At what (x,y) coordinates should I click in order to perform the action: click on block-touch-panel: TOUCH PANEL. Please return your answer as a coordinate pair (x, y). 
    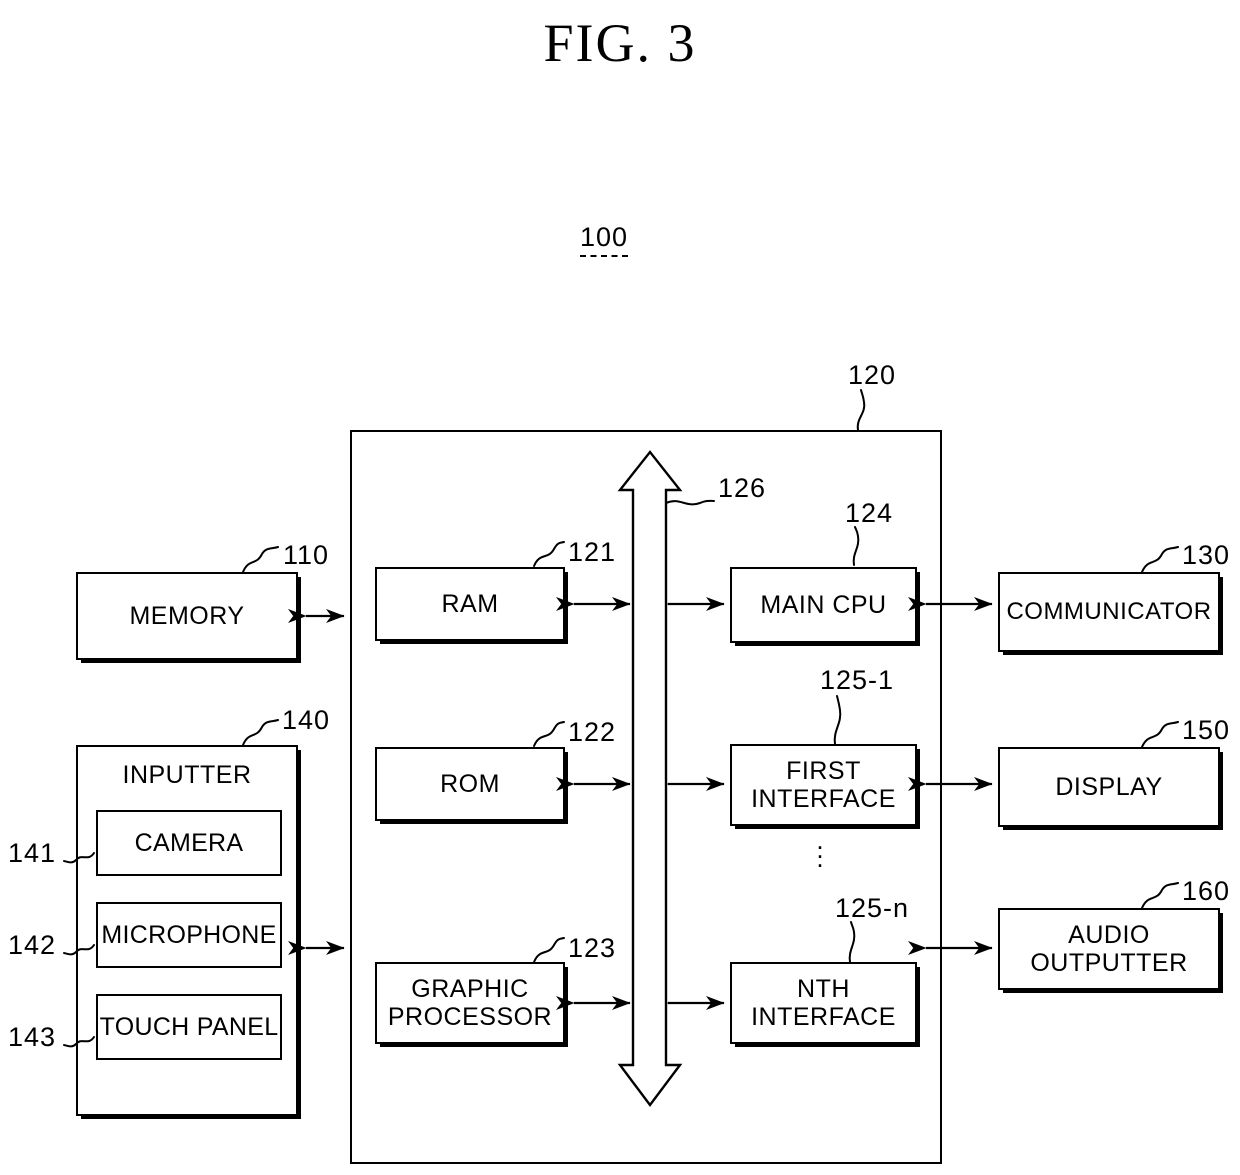
    Looking at the image, I should click on (189, 1027).